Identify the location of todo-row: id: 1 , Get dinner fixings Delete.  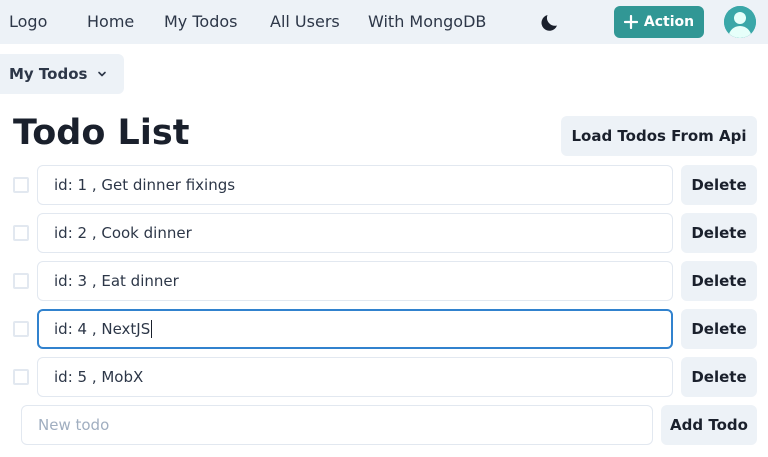
(384, 185).